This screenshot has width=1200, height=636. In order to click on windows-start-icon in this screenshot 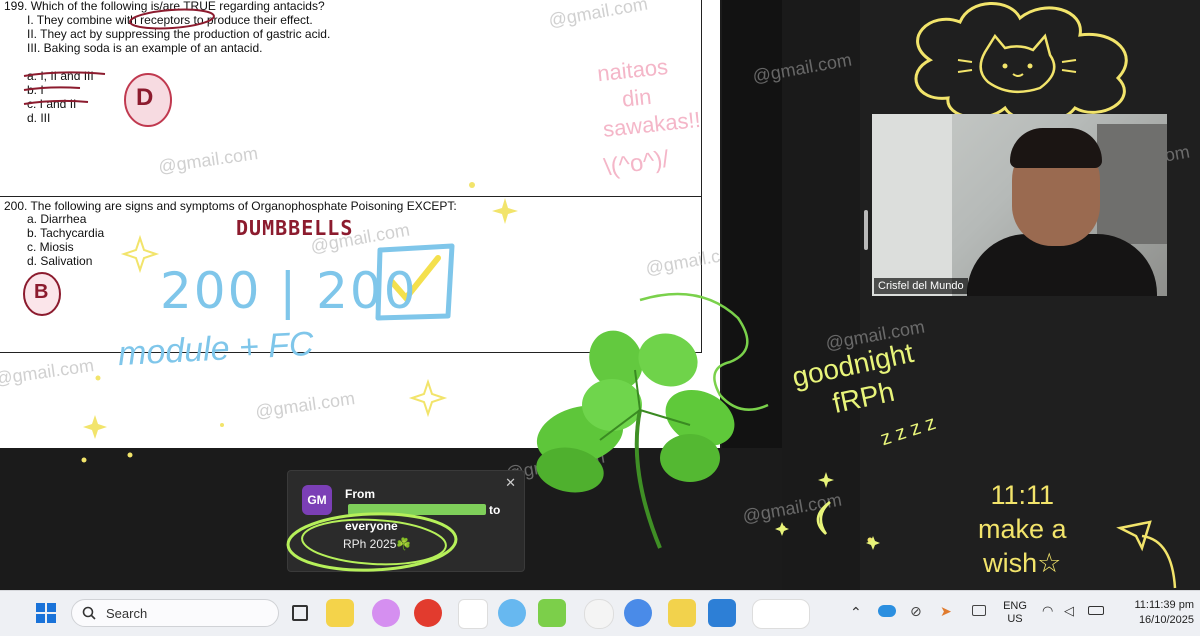, I will do `click(46, 613)`.